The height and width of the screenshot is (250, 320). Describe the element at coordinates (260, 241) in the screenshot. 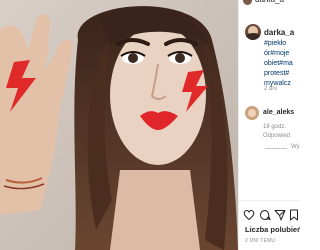

I see `post-date: 2 DNI TEMU` at that location.